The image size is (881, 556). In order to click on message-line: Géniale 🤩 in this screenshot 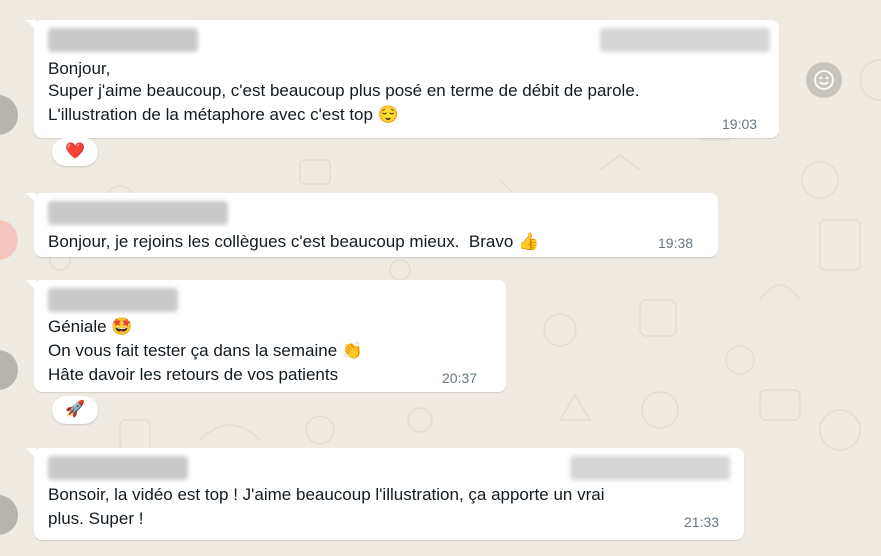, I will do `click(90, 326)`.